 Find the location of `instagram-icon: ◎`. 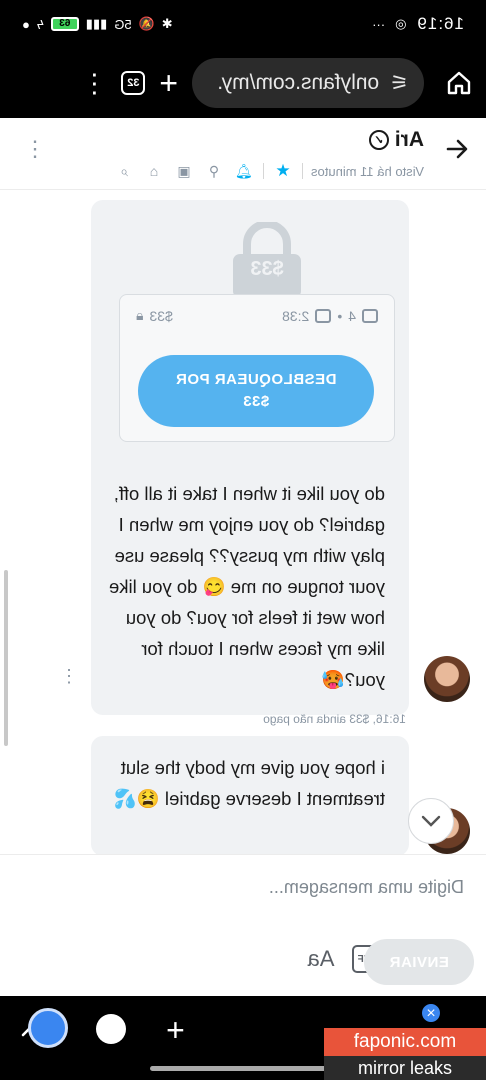

instagram-icon: ◎ is located at coordinates (401, 23).